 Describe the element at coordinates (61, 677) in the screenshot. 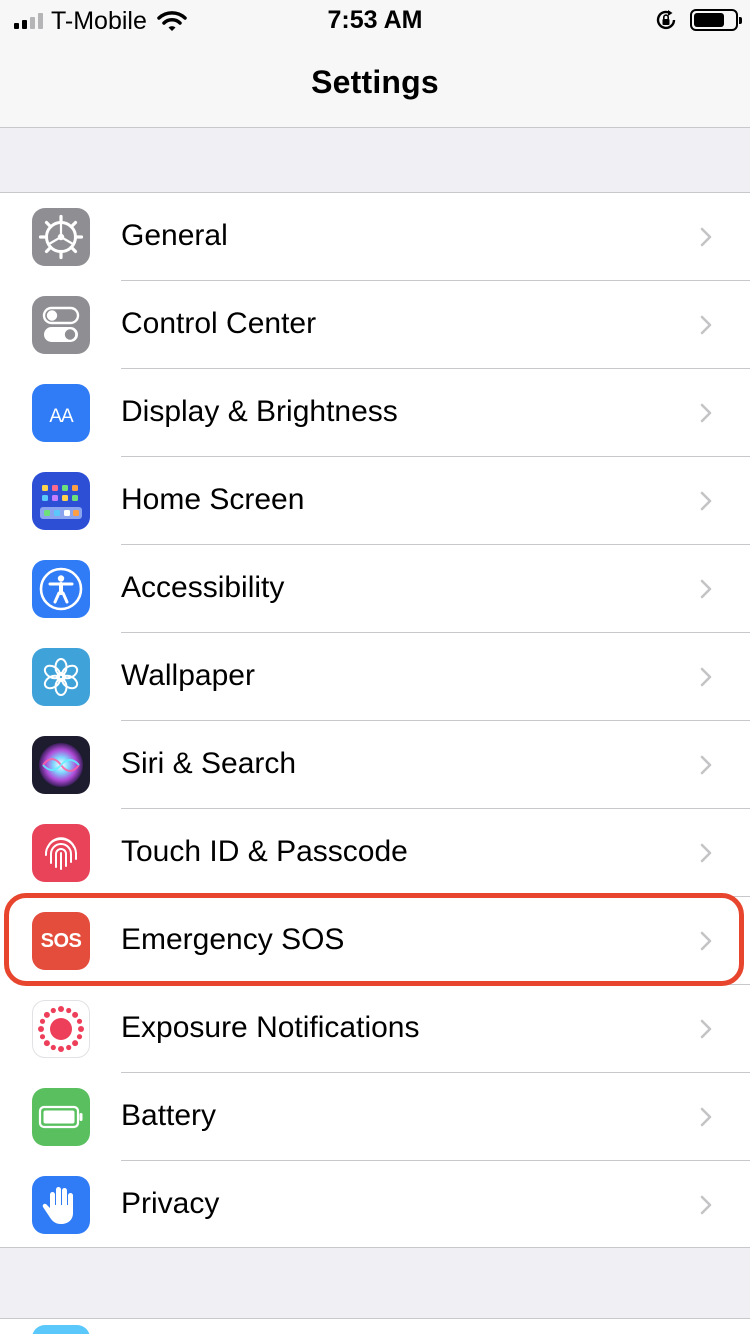

I see `flower-icon` at that location.